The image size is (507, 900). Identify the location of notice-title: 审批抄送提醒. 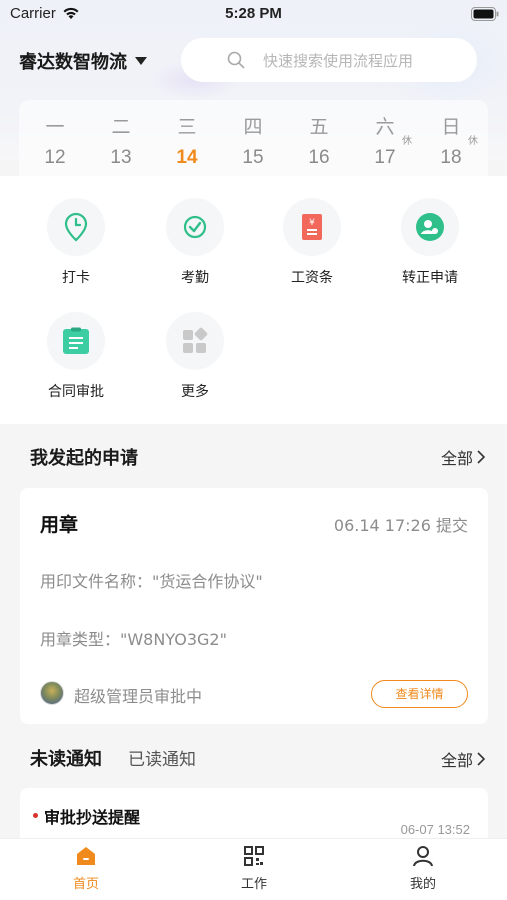
(92, 817).